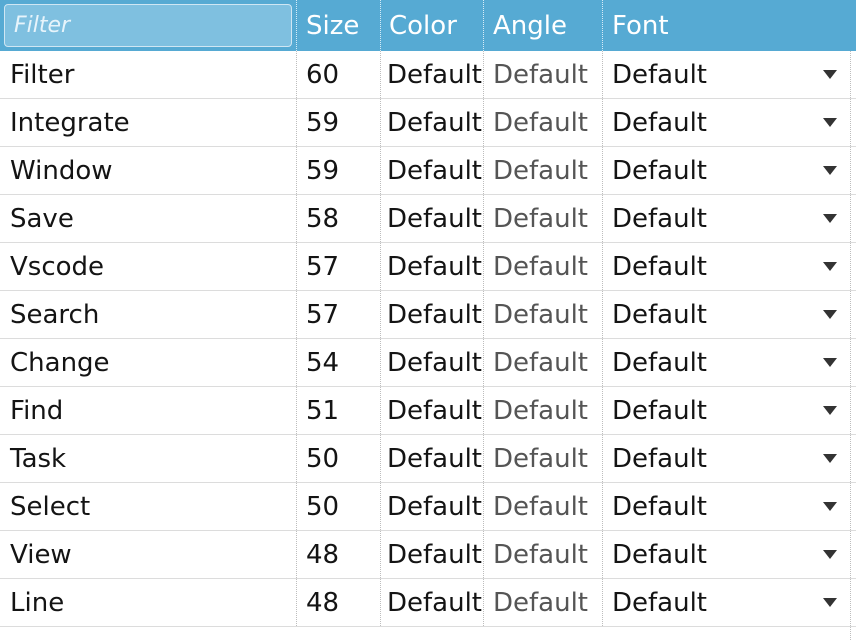  I want to click on cell-word: Line, so click(148, 602).